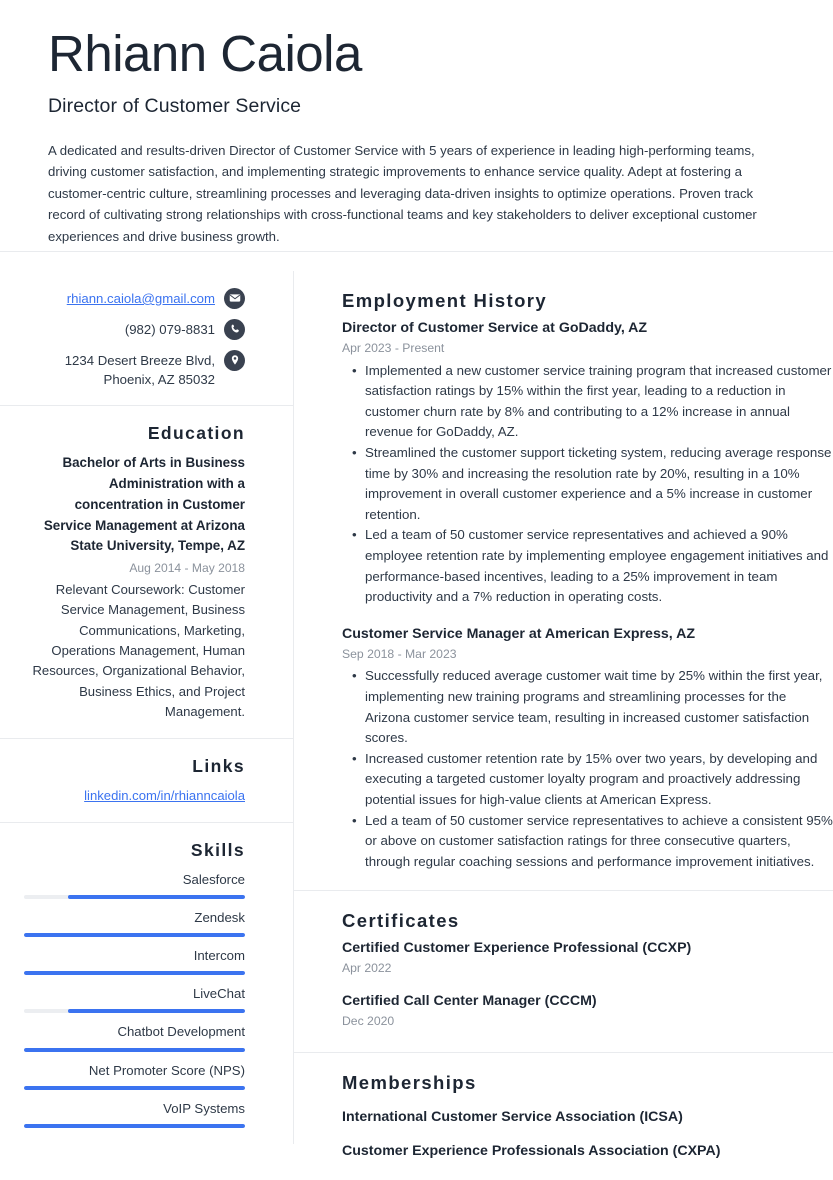 The height and width of the screenshot is (1180, 833). What do you see at coordinates (218, 766) in the screenshot?
I see `links-heading: Links` at bounding box center [218, 766].